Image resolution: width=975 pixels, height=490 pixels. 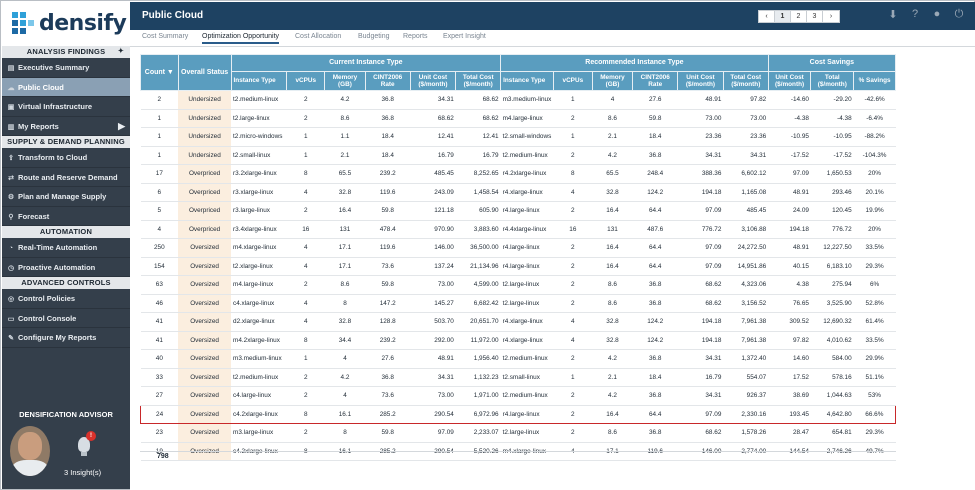 What do you see at coordinates (66, 87) in the screenshot?
I see `nav-public-cloud: ☁ Public Cloud` at bounding box center [66, 87].